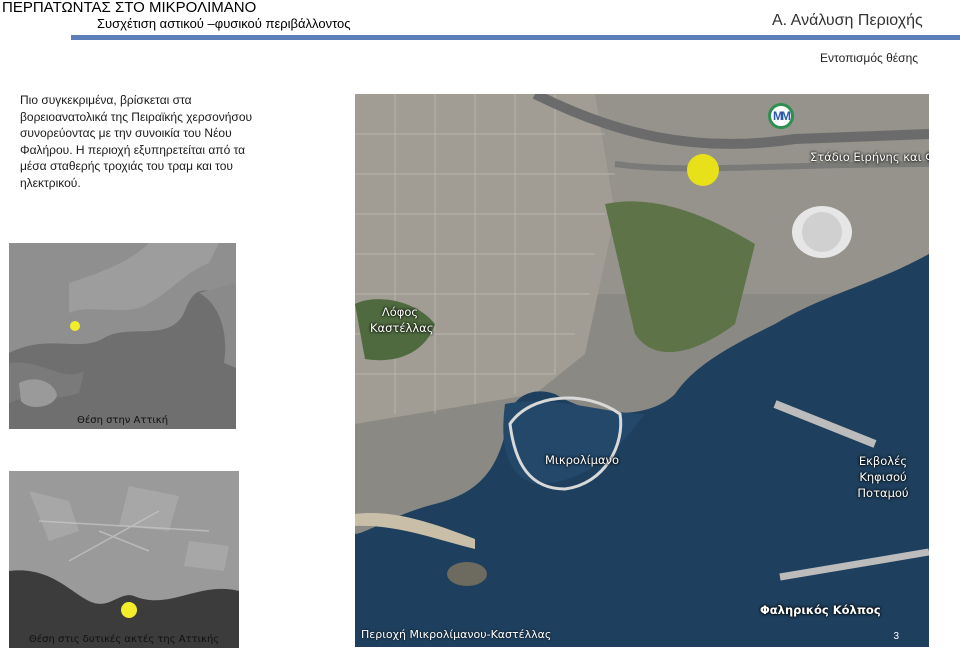 This screenshot has width=960, height=649. What do you see at coordinates (847, 20) in the screenshot?
I see `section-title: Α. Ανάλυση Περιοχής` at bounding box center [847, 20].